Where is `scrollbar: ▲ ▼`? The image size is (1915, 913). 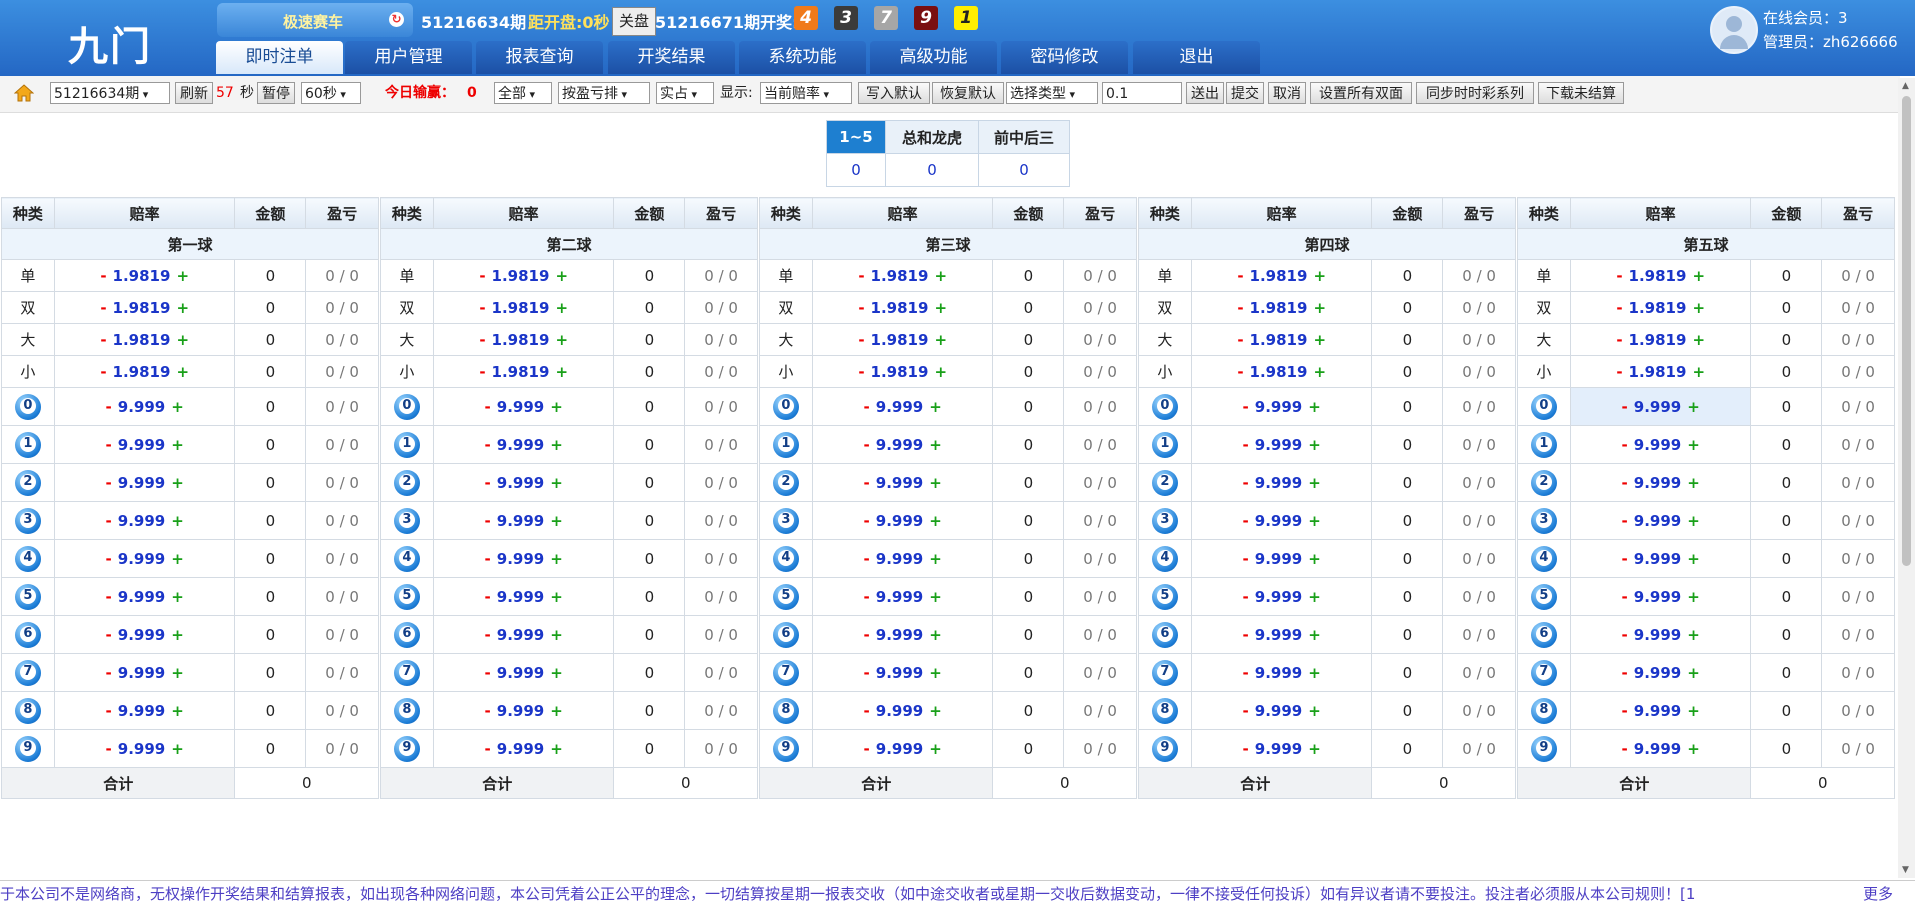
scrollbar: ▲ ▼ is located at coordinates (1906, 478).